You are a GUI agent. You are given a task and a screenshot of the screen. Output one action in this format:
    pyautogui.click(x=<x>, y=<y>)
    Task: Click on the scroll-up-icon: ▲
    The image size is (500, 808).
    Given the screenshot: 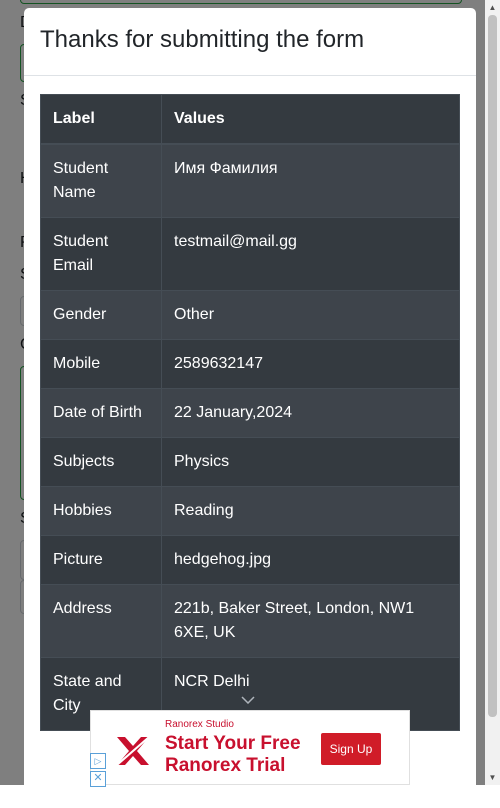 What is the action you would take?
    pyautogui.click(x=492, y=7)
    